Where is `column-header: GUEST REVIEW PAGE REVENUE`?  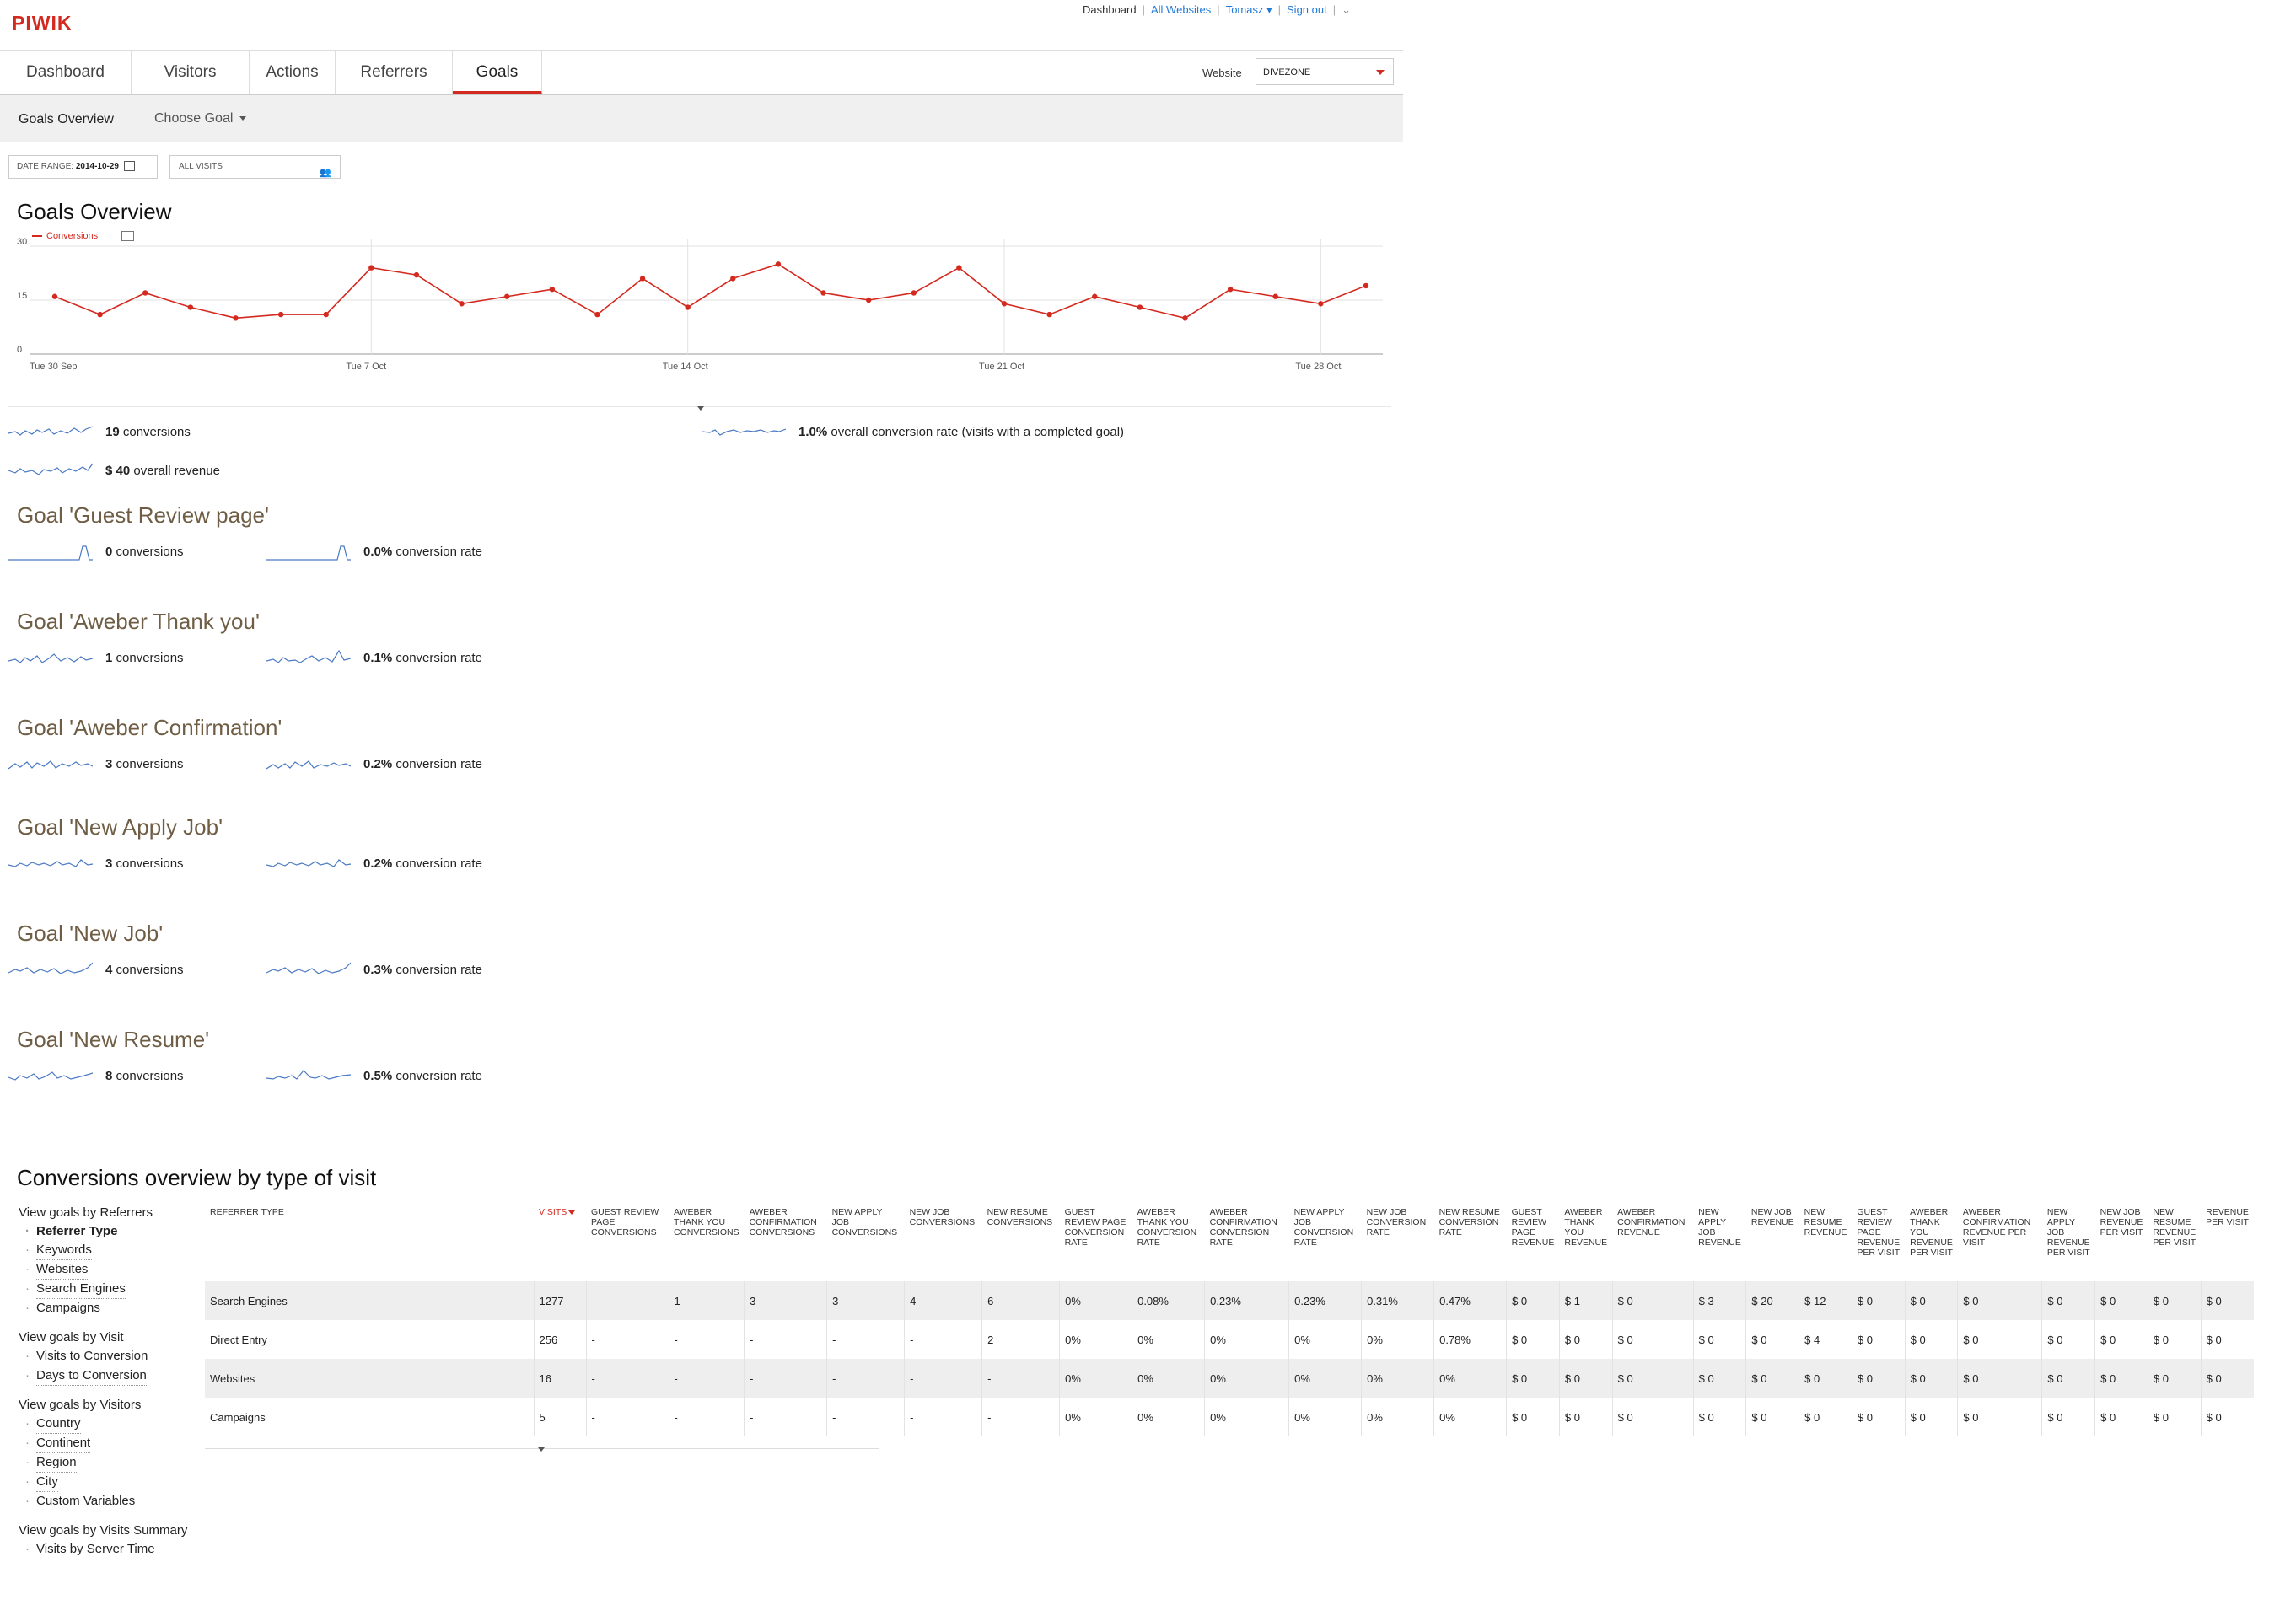 column-header: GUEST REVIEW PAGE REVENUE is located at coordinates (1533, 1242).